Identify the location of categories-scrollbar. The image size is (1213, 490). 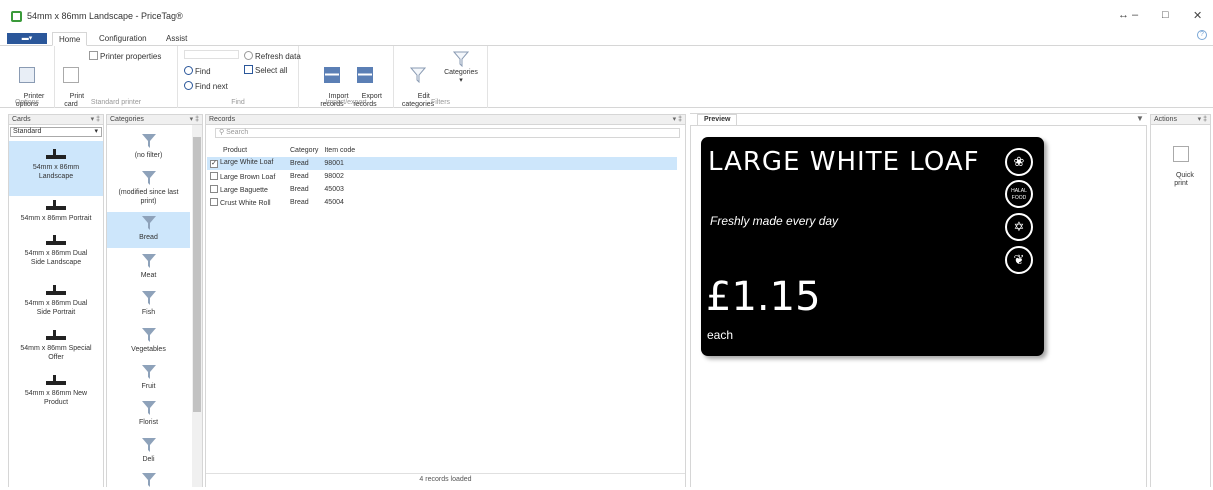
(197, 306).